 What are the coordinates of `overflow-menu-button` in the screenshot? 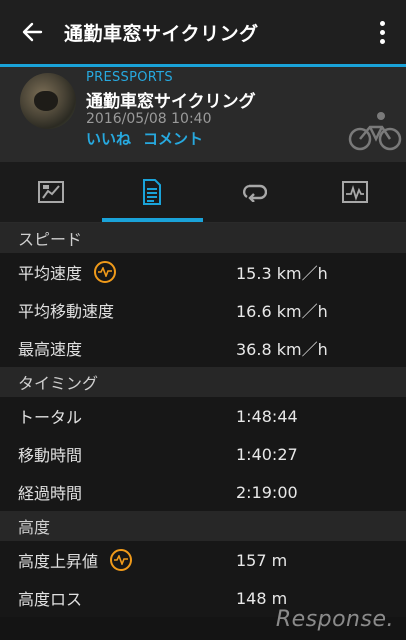 It's located at (382, 32).